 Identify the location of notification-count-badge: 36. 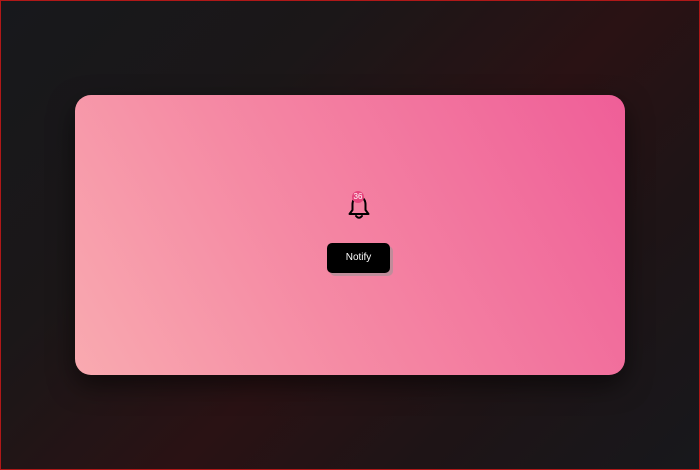
(358, 197).